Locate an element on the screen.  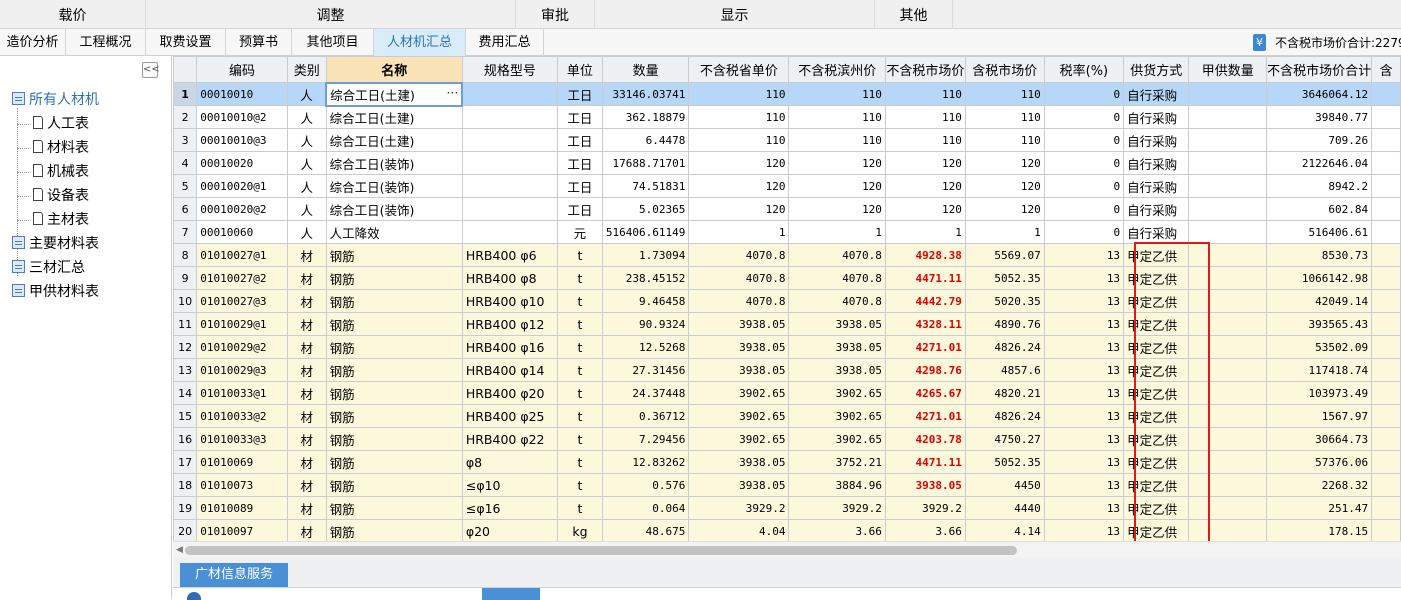
table-cell: 251.47 is located at coordinates (1319, 508).